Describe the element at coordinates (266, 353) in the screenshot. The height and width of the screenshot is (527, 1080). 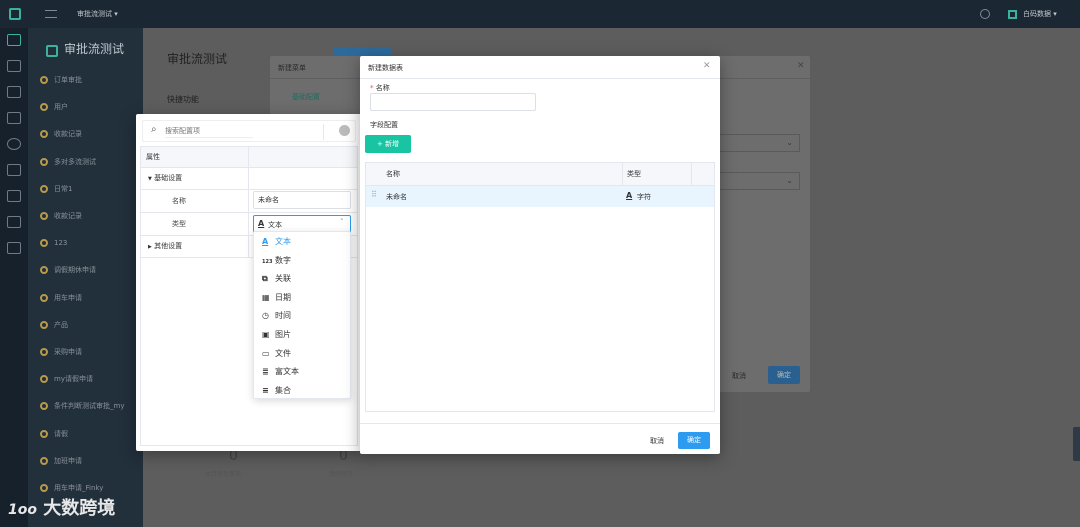
I see `option-type-icon: ▭` at that location.